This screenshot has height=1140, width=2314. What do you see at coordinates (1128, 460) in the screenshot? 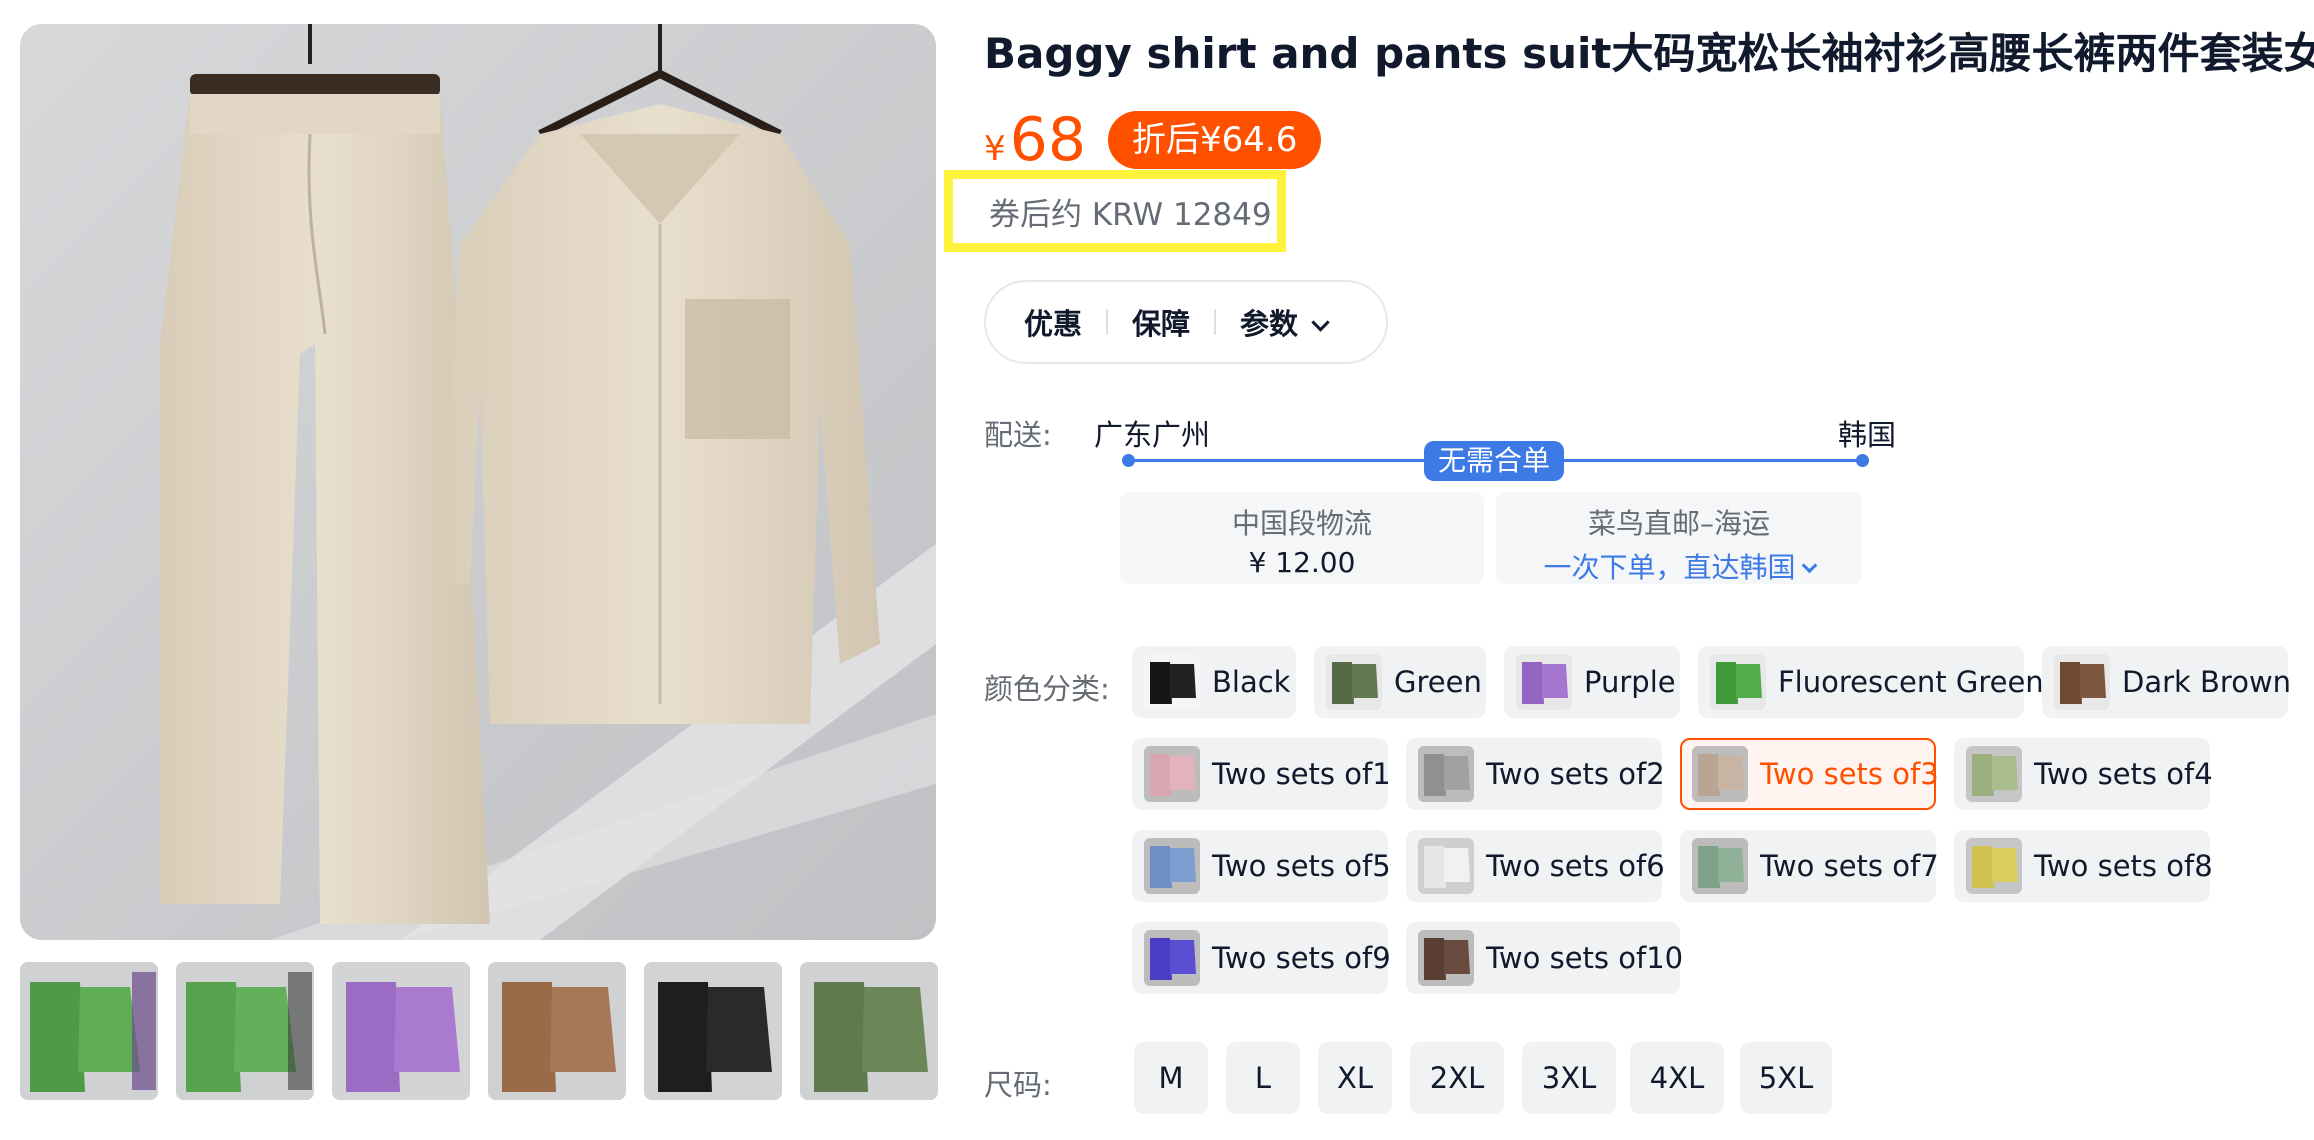
I see `route-start-dot` at bounding box center [1128, 460].